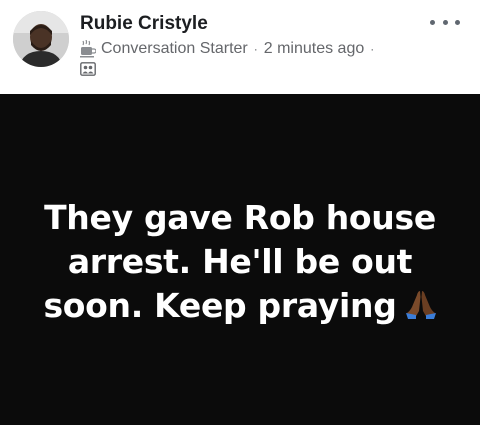  Describe the element at coordinates (144, 24) in the screenshot. I see `author-name: Rubie Cristyle` at that location.